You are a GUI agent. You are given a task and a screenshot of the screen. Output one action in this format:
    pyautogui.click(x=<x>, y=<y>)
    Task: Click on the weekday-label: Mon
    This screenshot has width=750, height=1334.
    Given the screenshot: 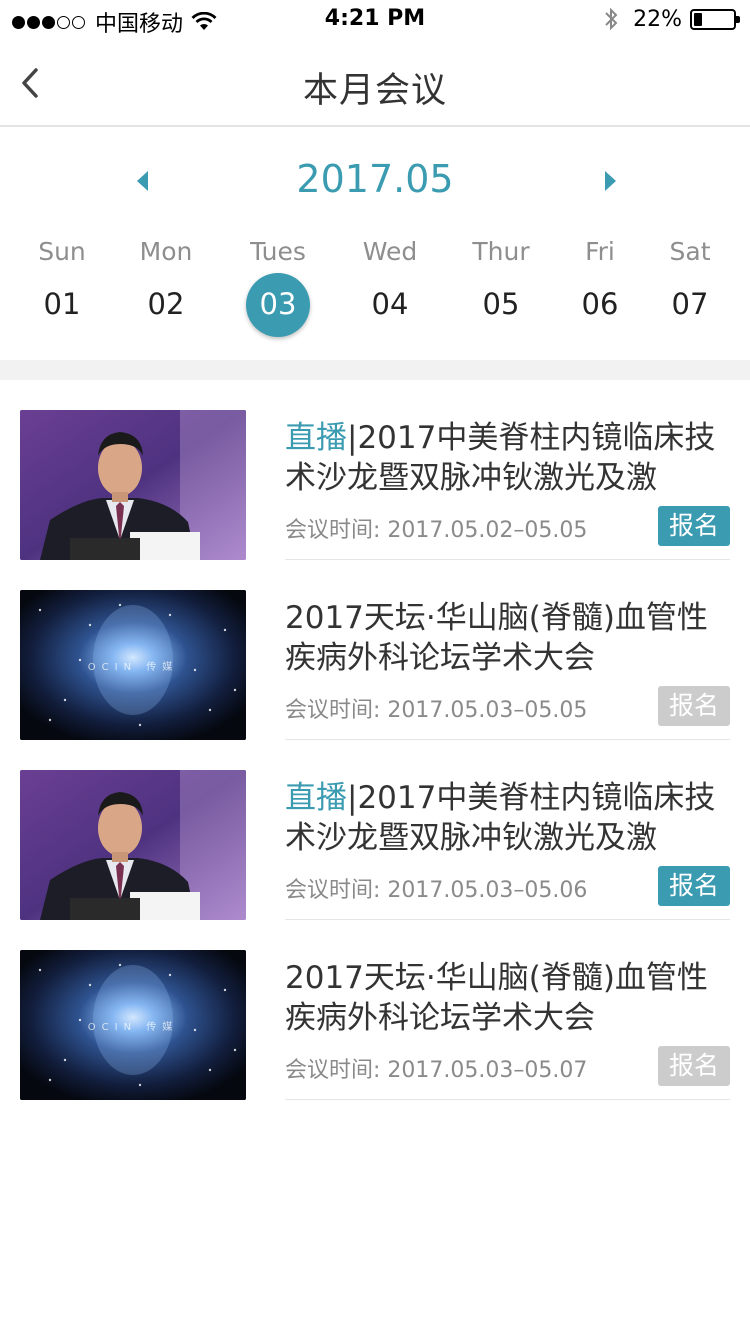 What is the action you would take?
    pyautogui.click(x=166, y=251)
    